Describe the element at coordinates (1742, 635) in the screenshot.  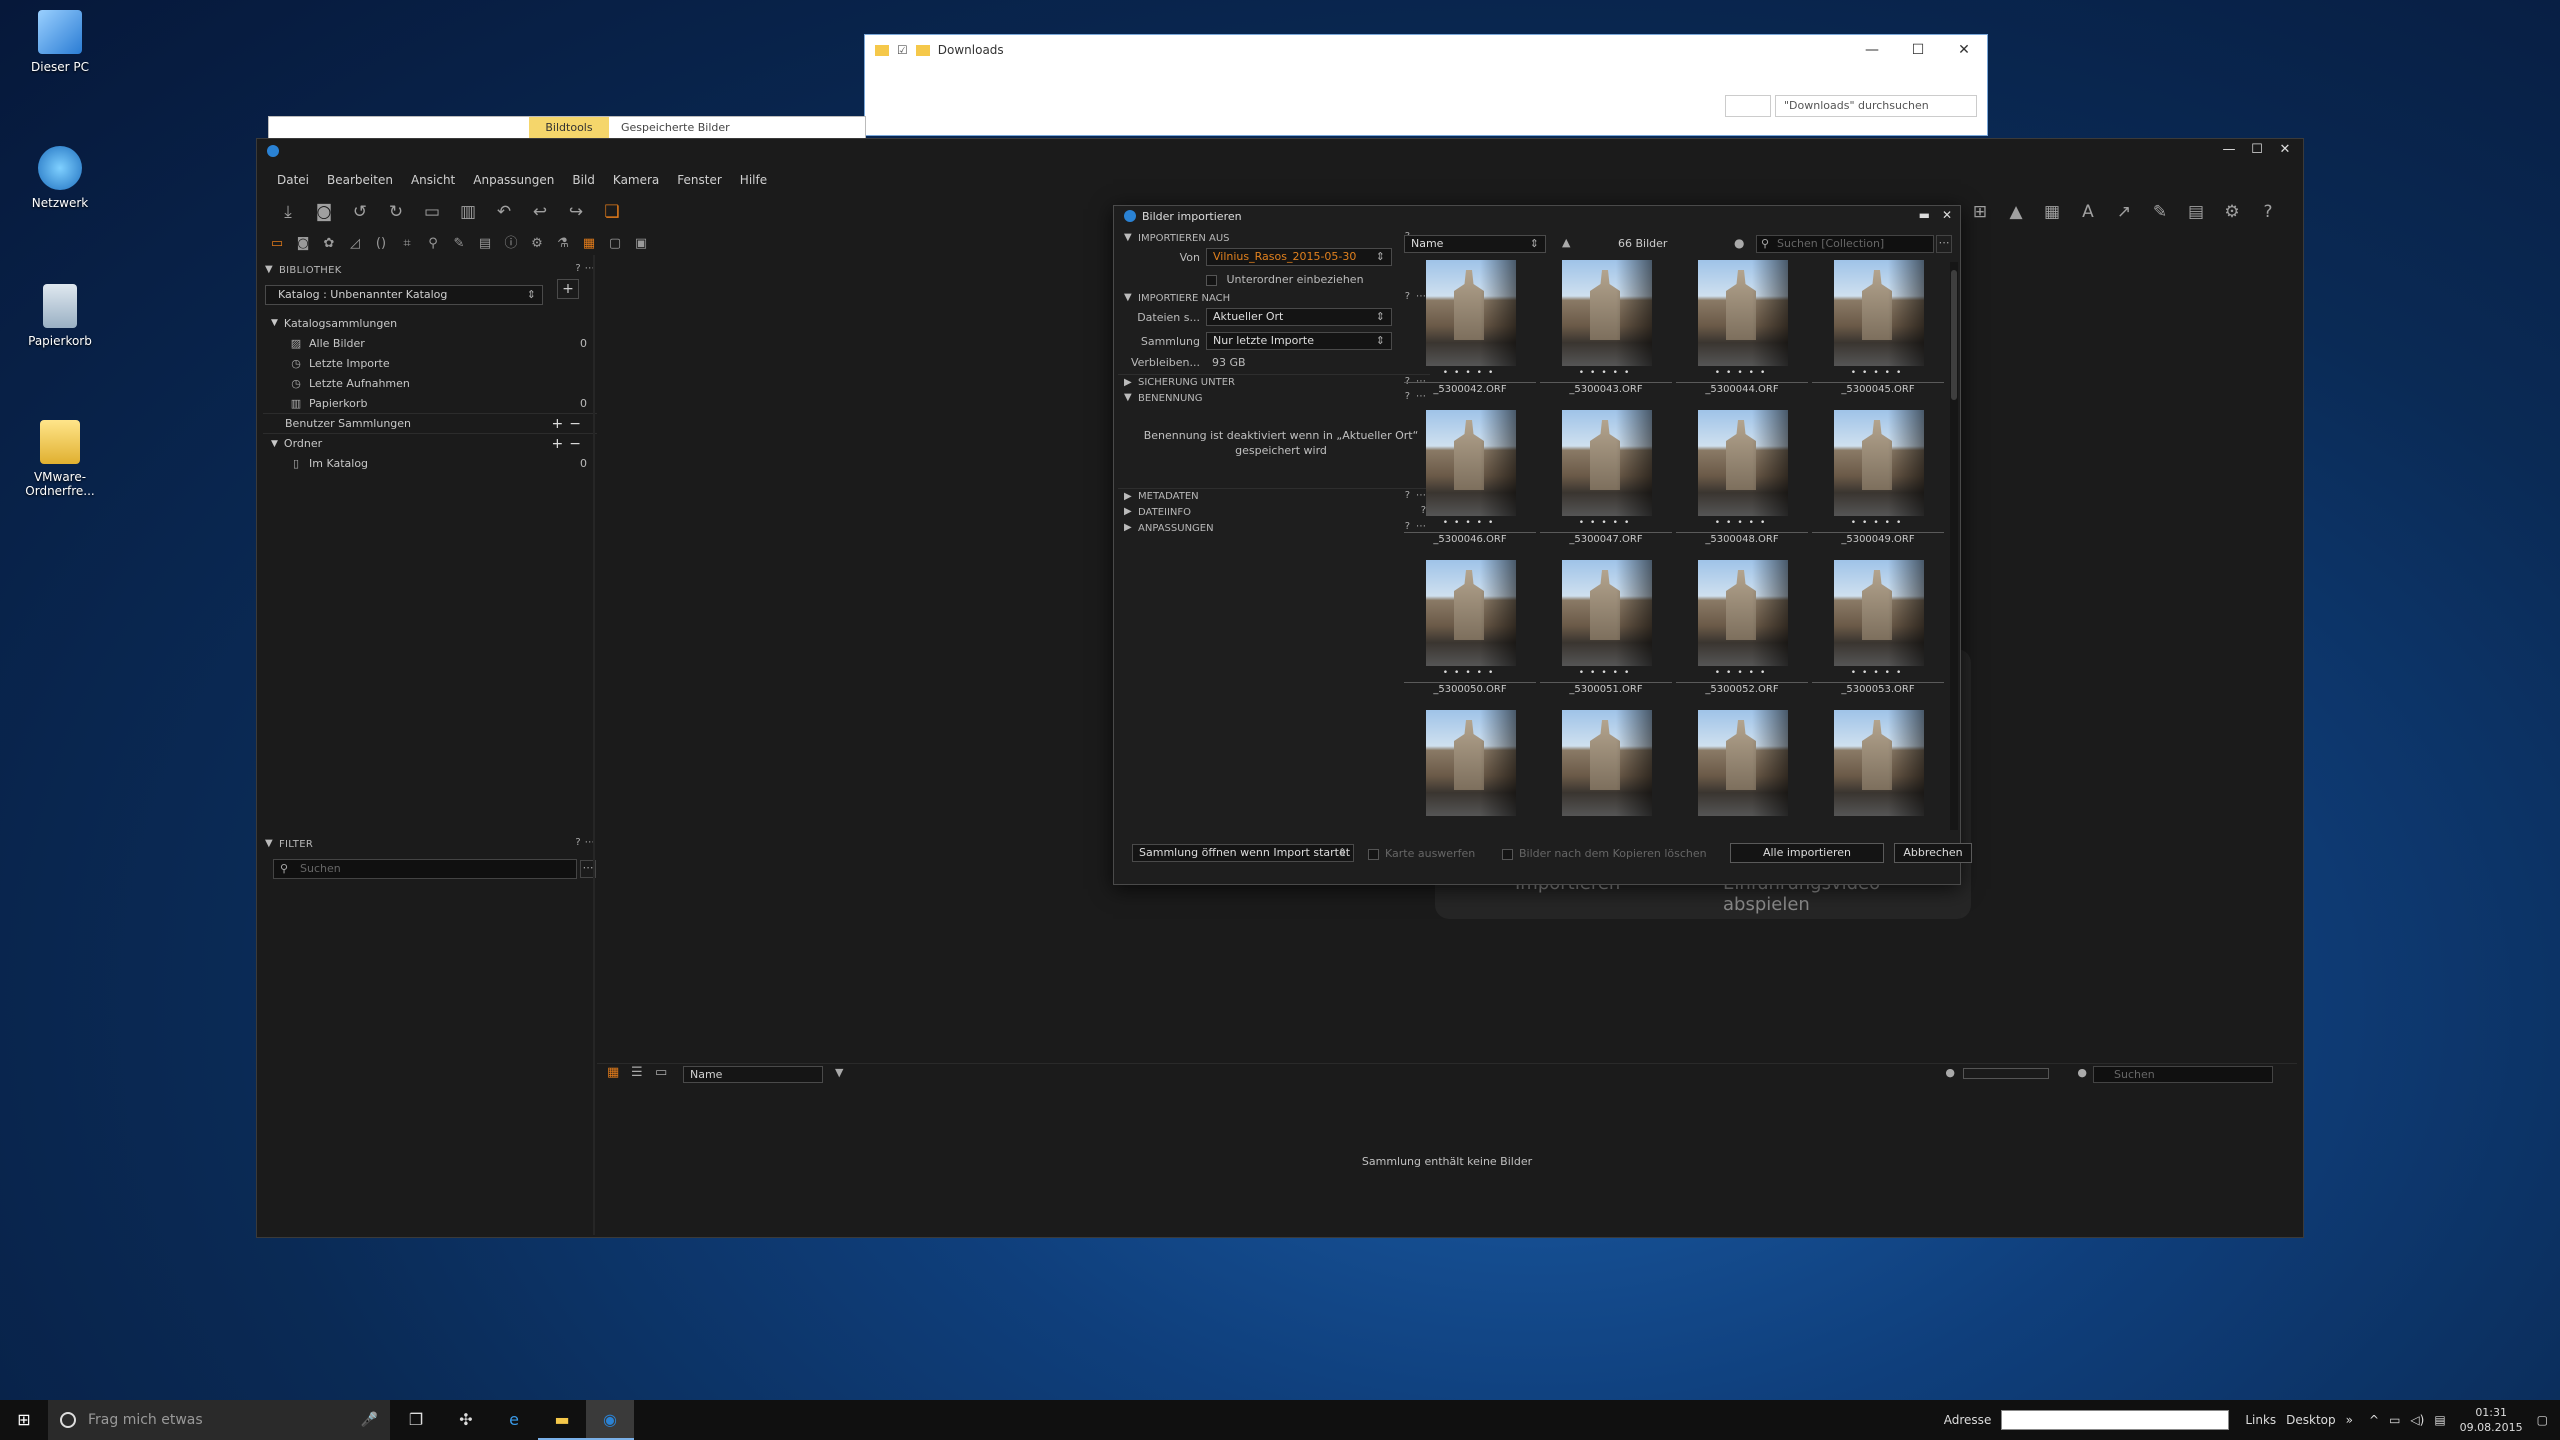
I see `thumbnail-cell: ••••• _5300052.ORF` at that location.